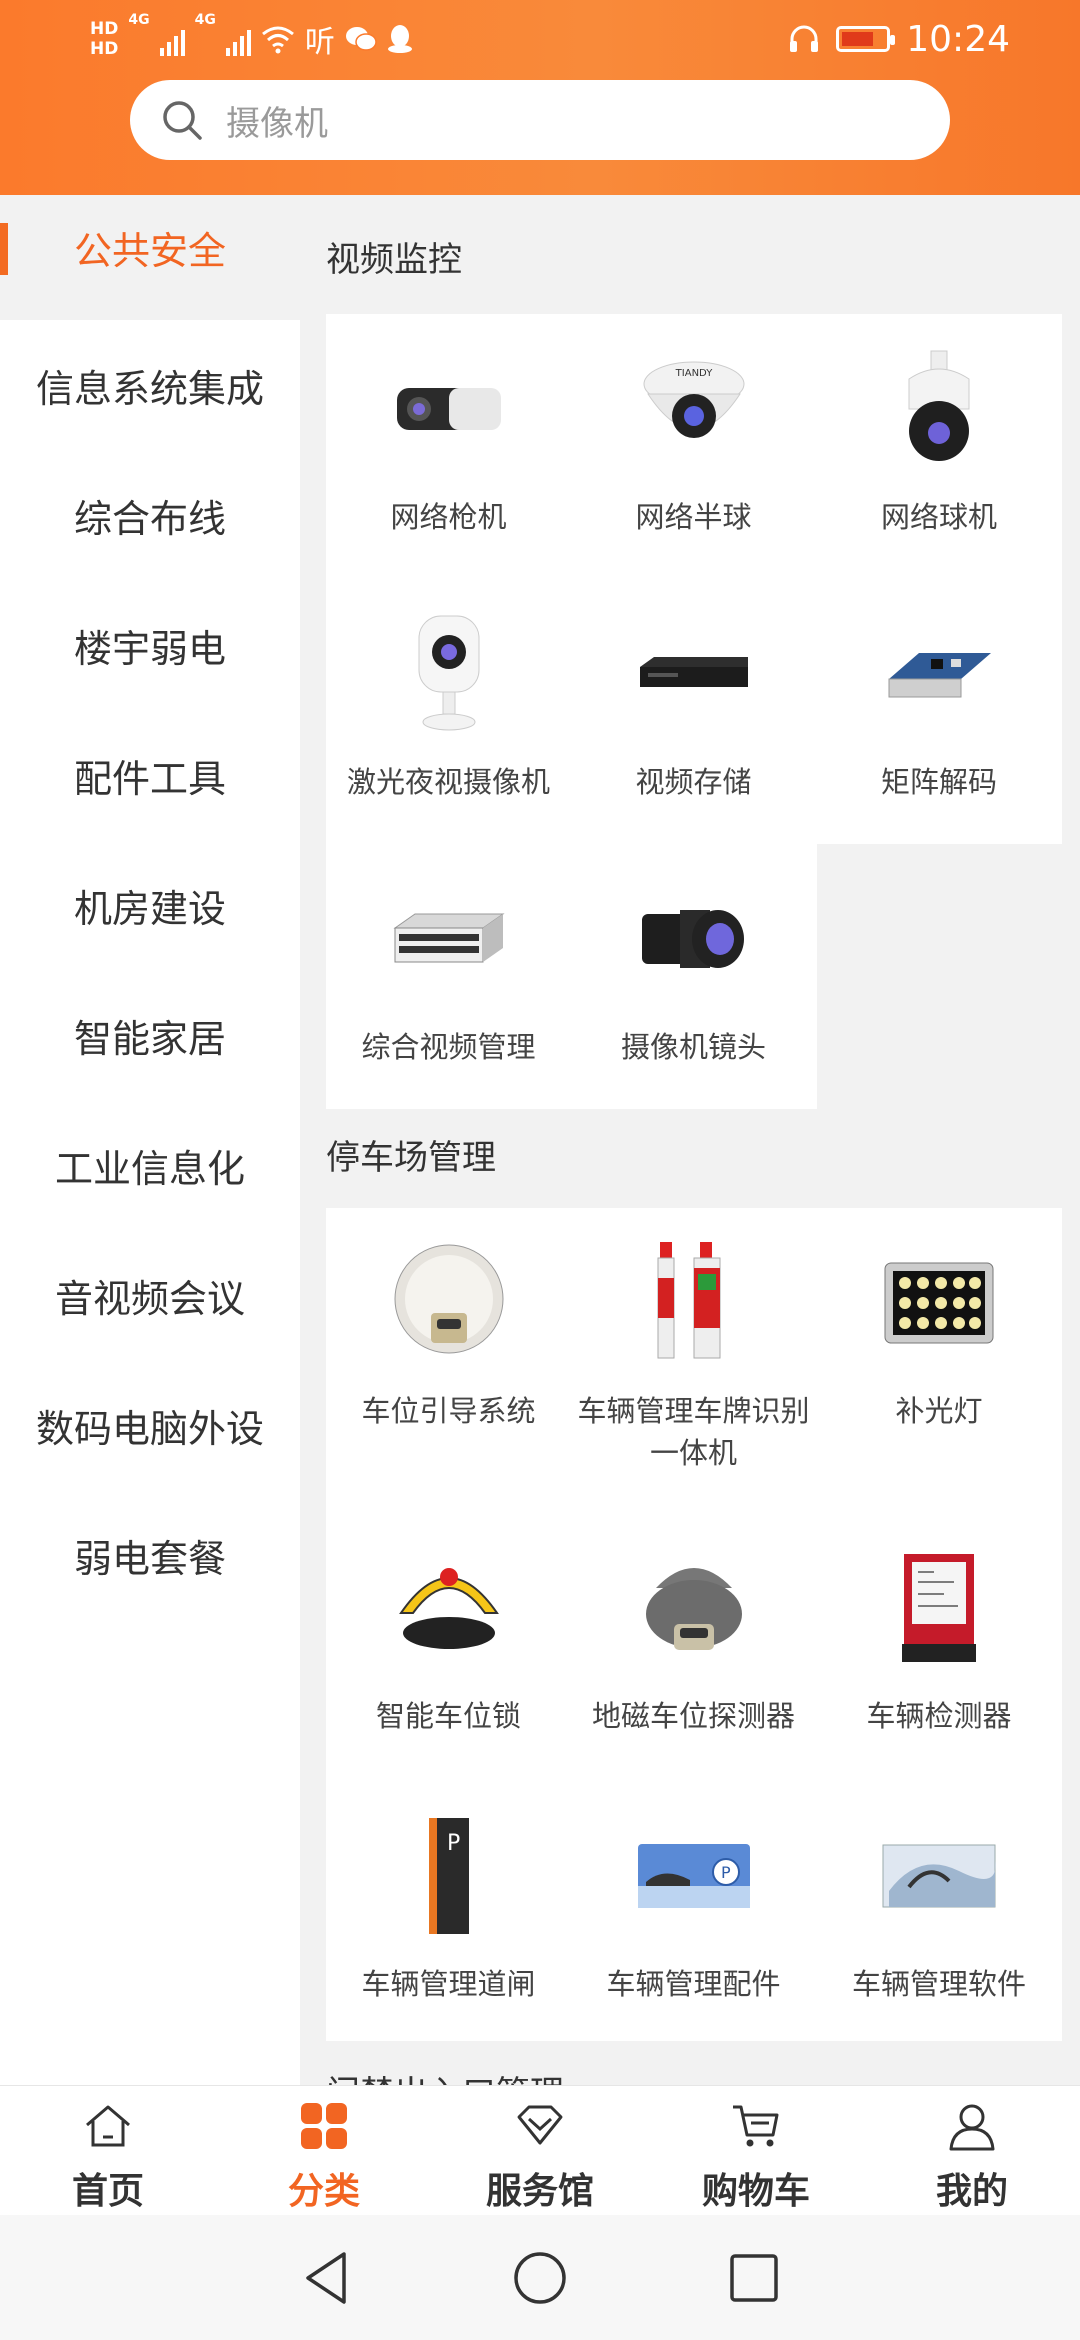  I want to click on product-item: 车位引导系统, so click(448, 1360).